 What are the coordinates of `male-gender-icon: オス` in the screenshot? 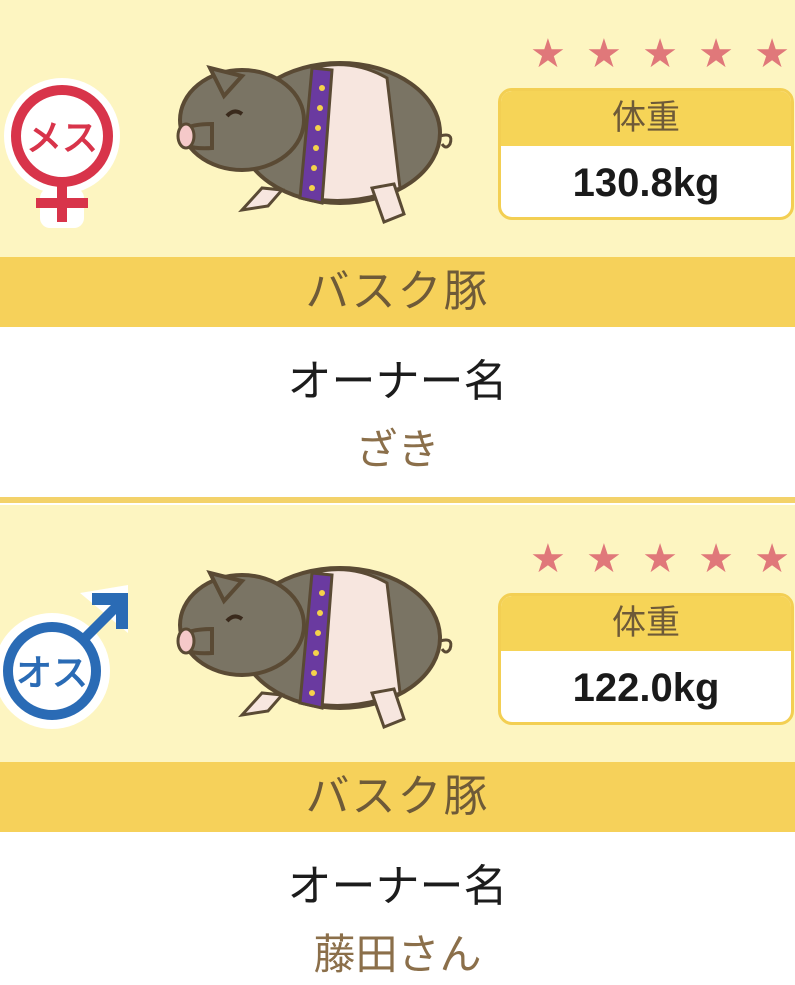 It's located at (64, 657).